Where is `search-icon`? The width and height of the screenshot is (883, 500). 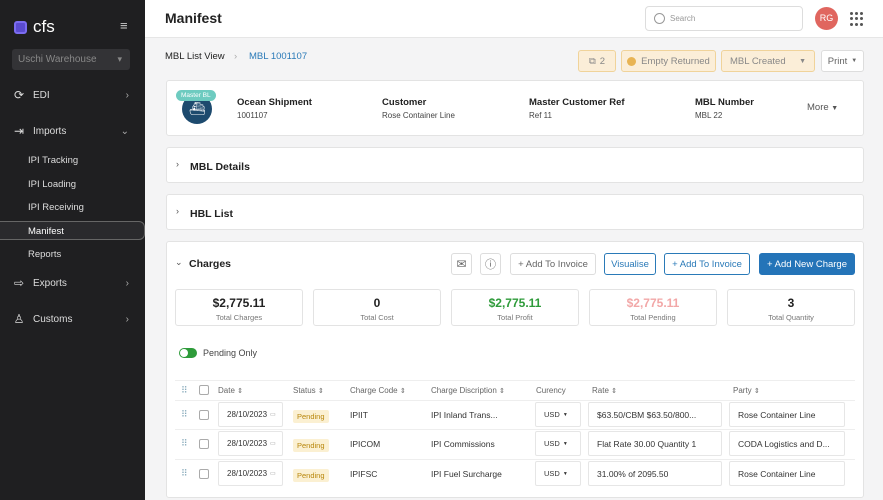 search-icon is located at coordinates (659, 18).